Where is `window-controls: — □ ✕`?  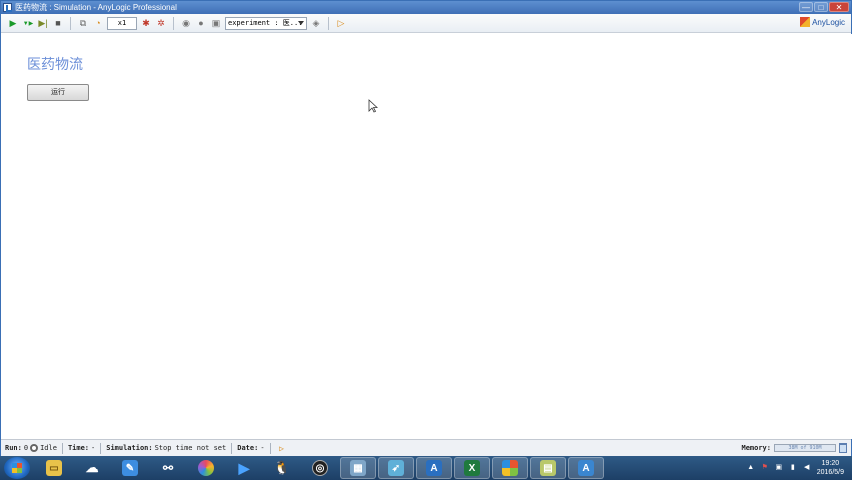
window-controls: — □ ✕ is located at coordinates (824, 7).